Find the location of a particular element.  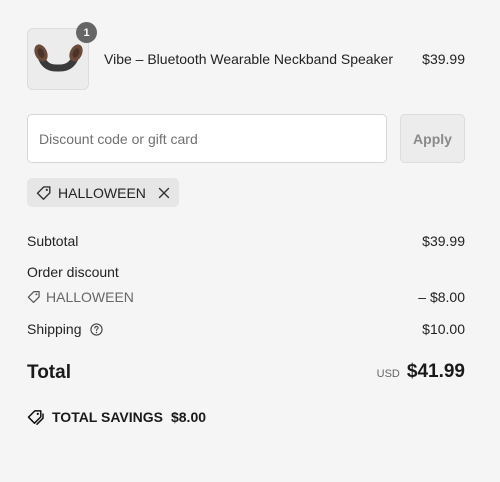

shipping-label: Shipping is located at coordinates (54, 329).